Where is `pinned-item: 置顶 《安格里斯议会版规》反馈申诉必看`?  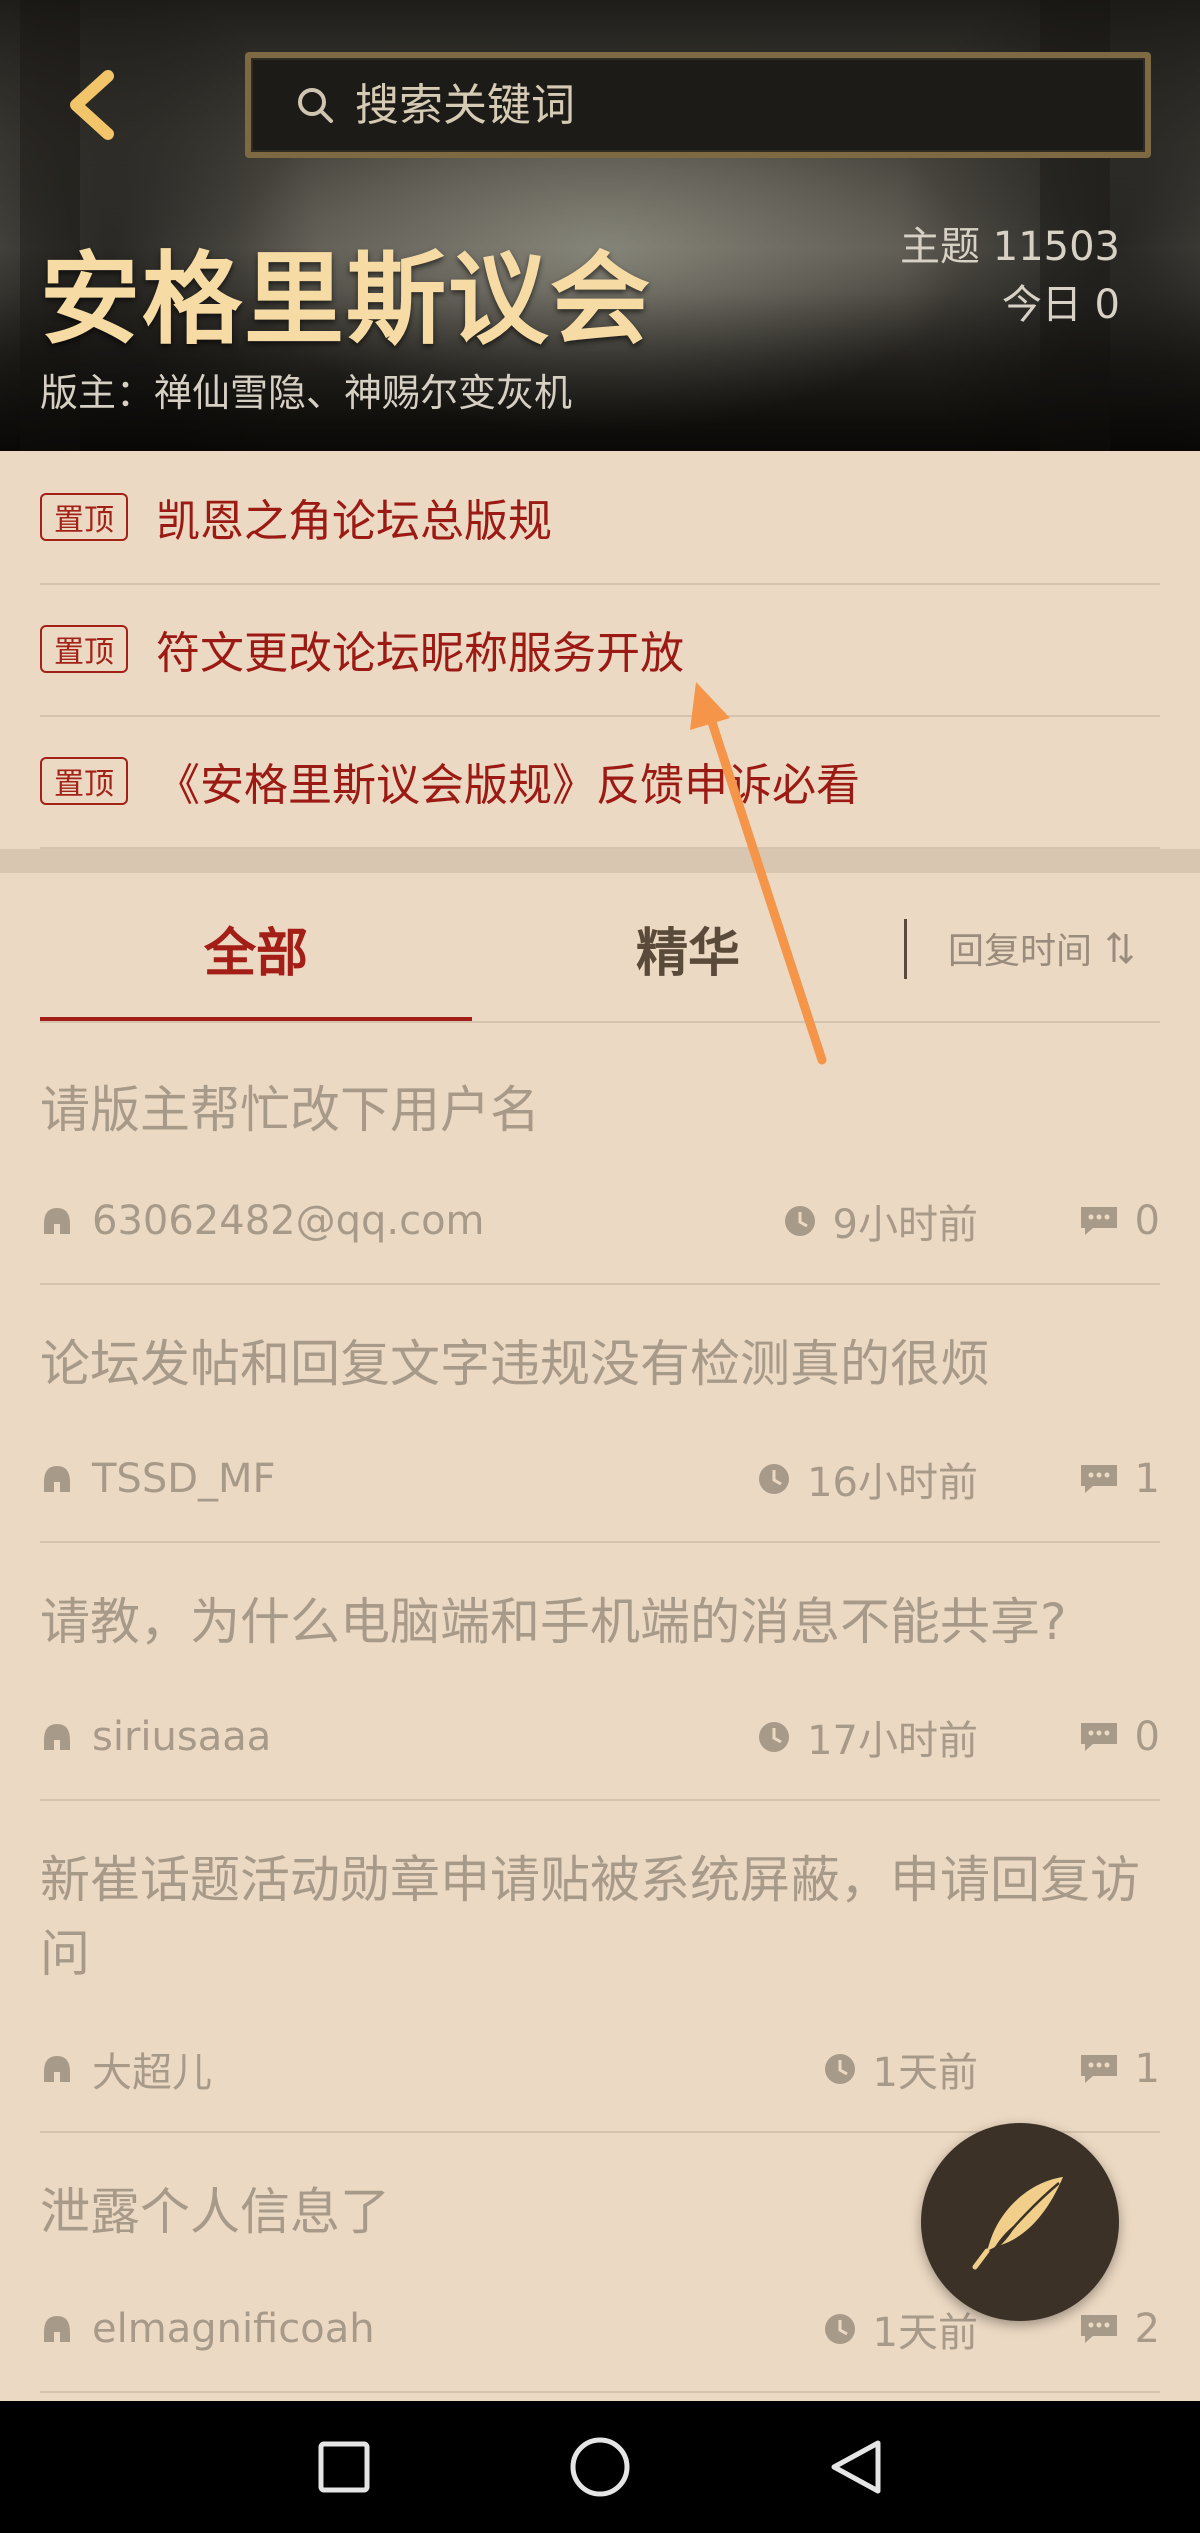 pinned-item: 置顶 《安格里斯议会版规》反馈申诉必看 is located at coordinates (600, 782).